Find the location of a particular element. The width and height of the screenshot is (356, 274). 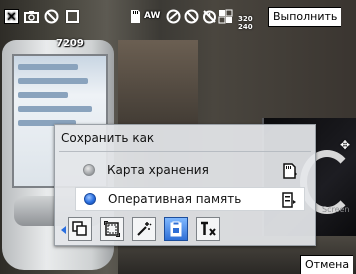

settings-tool-button is located at coordinates (208, 229).